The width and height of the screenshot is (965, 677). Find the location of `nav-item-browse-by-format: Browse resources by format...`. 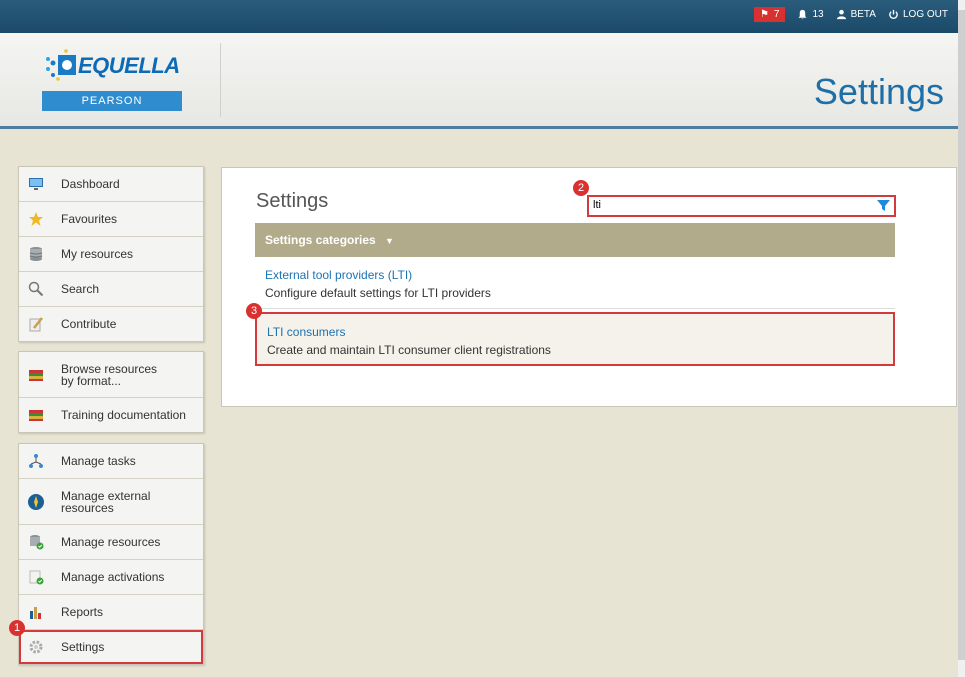

nav-item-browse-by-format: Browse resources by format... is located at coordinates (111, 375).